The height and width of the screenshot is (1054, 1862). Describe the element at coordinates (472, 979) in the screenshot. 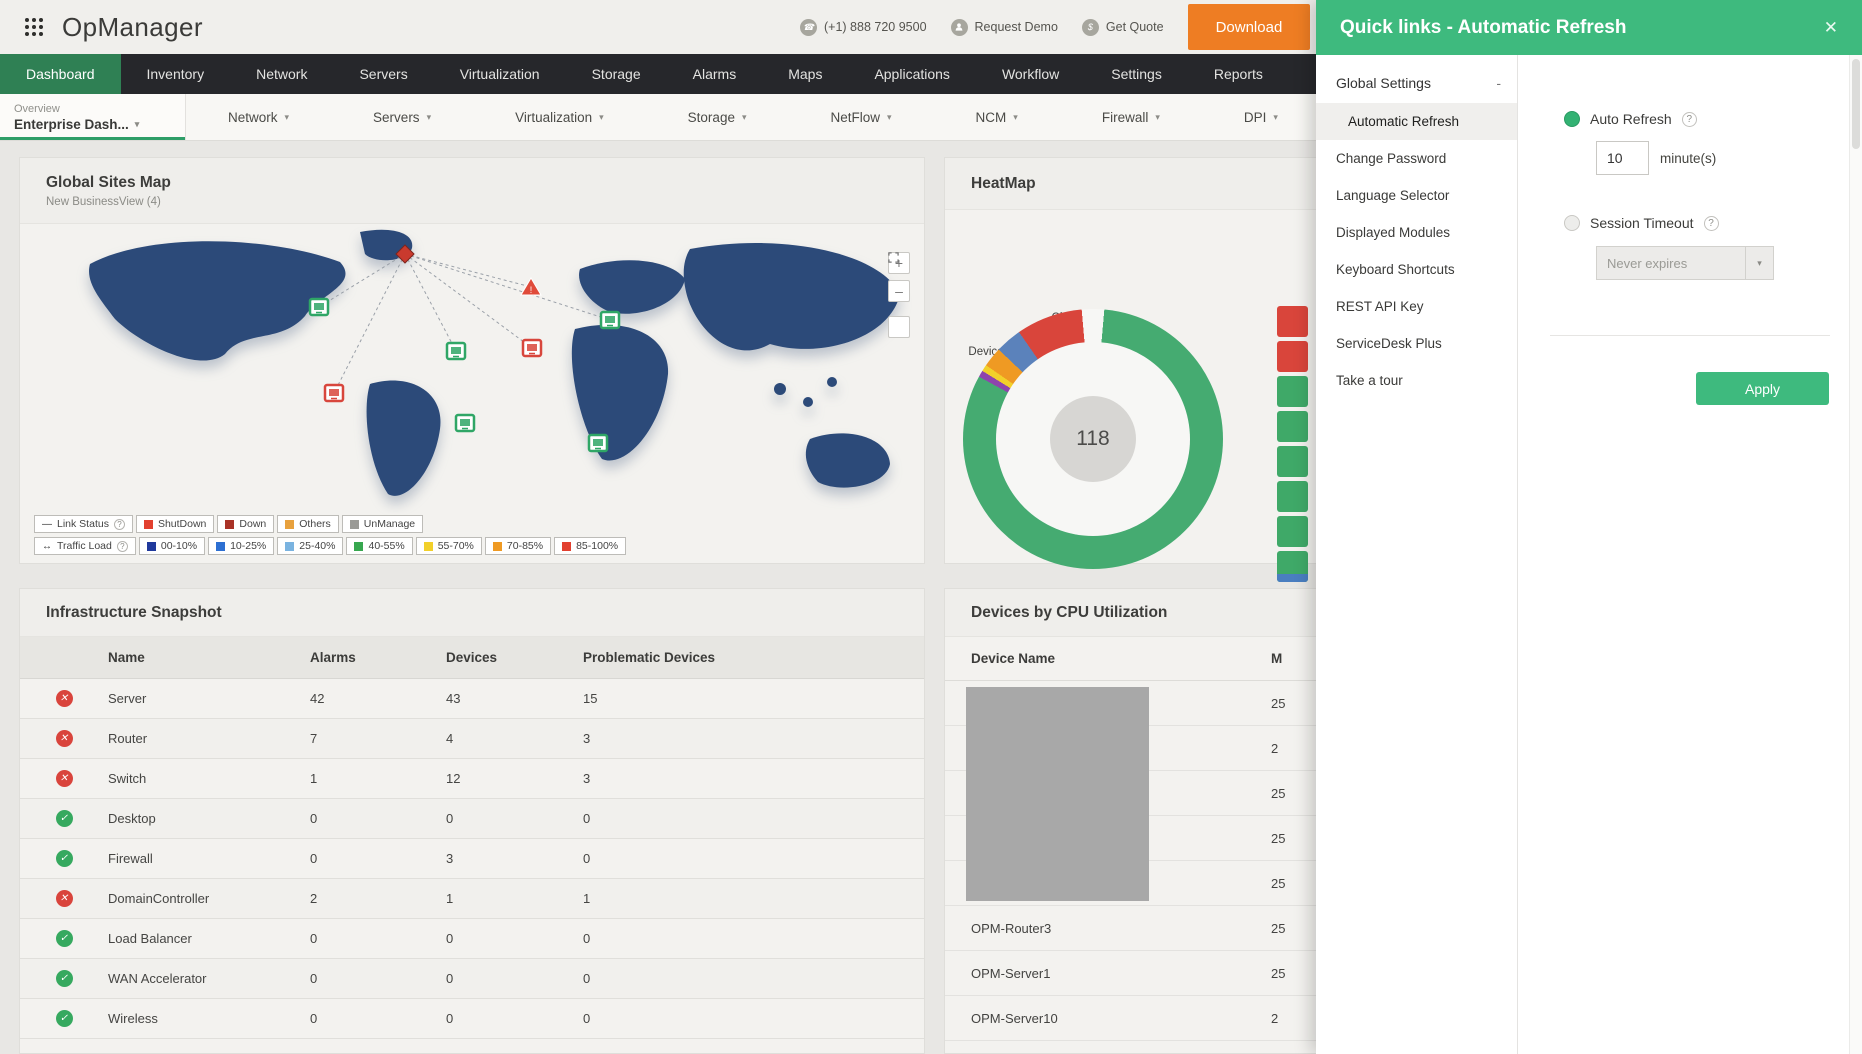

I see `table-row: WAN Accelerator 0 0 0` at that location.